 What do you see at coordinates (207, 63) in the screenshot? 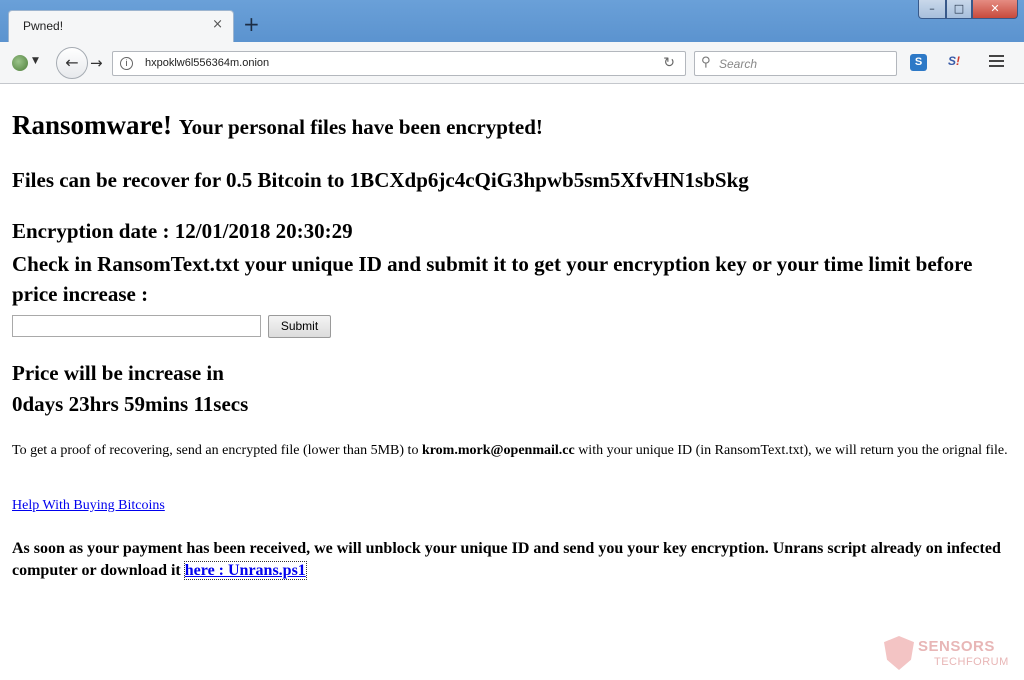
I see `url-text: hxpoklw6l556364m.onion` at bounding box center [207, 63].